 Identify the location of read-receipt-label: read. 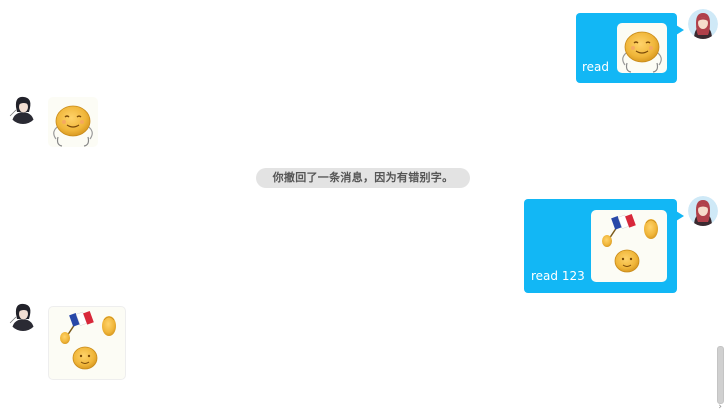
(596, 67).